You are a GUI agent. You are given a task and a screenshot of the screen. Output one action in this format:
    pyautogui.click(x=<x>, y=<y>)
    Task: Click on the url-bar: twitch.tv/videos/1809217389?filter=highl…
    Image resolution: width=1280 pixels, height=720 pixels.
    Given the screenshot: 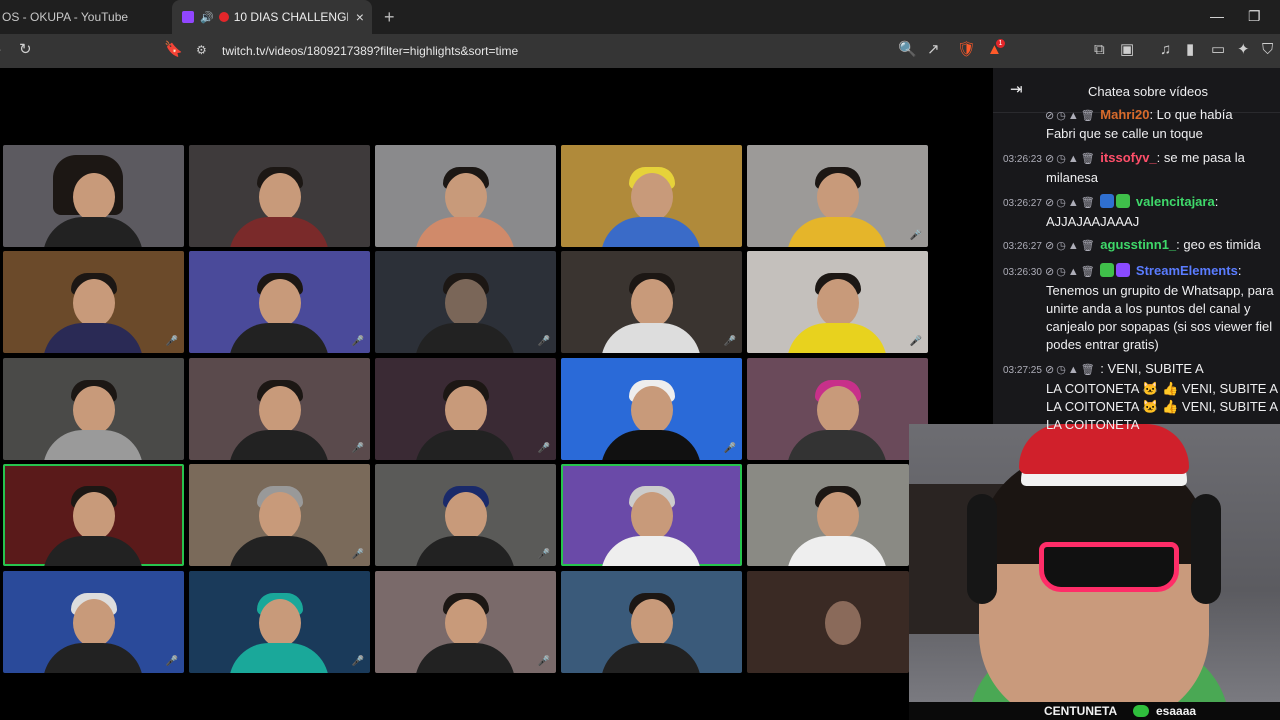 What is the action you would take?
    pyautogui.click(x=370, y=51)
    